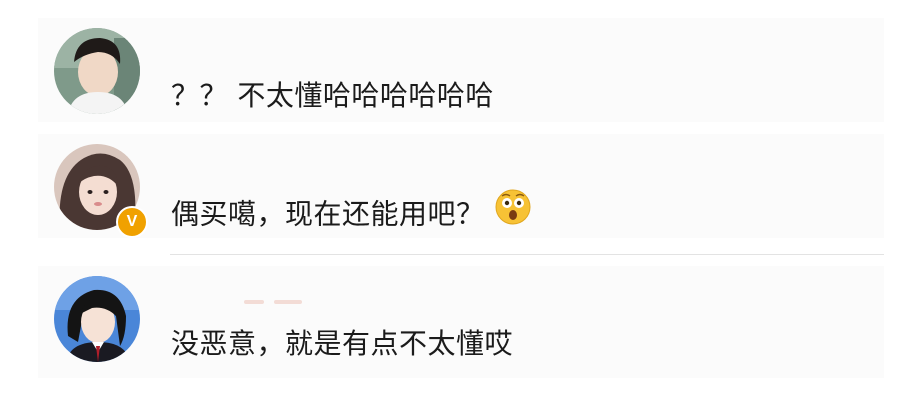 This screenshot has height=408, width=899. What do you see at coordinates (513, 212) in the screenshot?
I see `astonished-face-emoji` at bounding box center [513, 212].